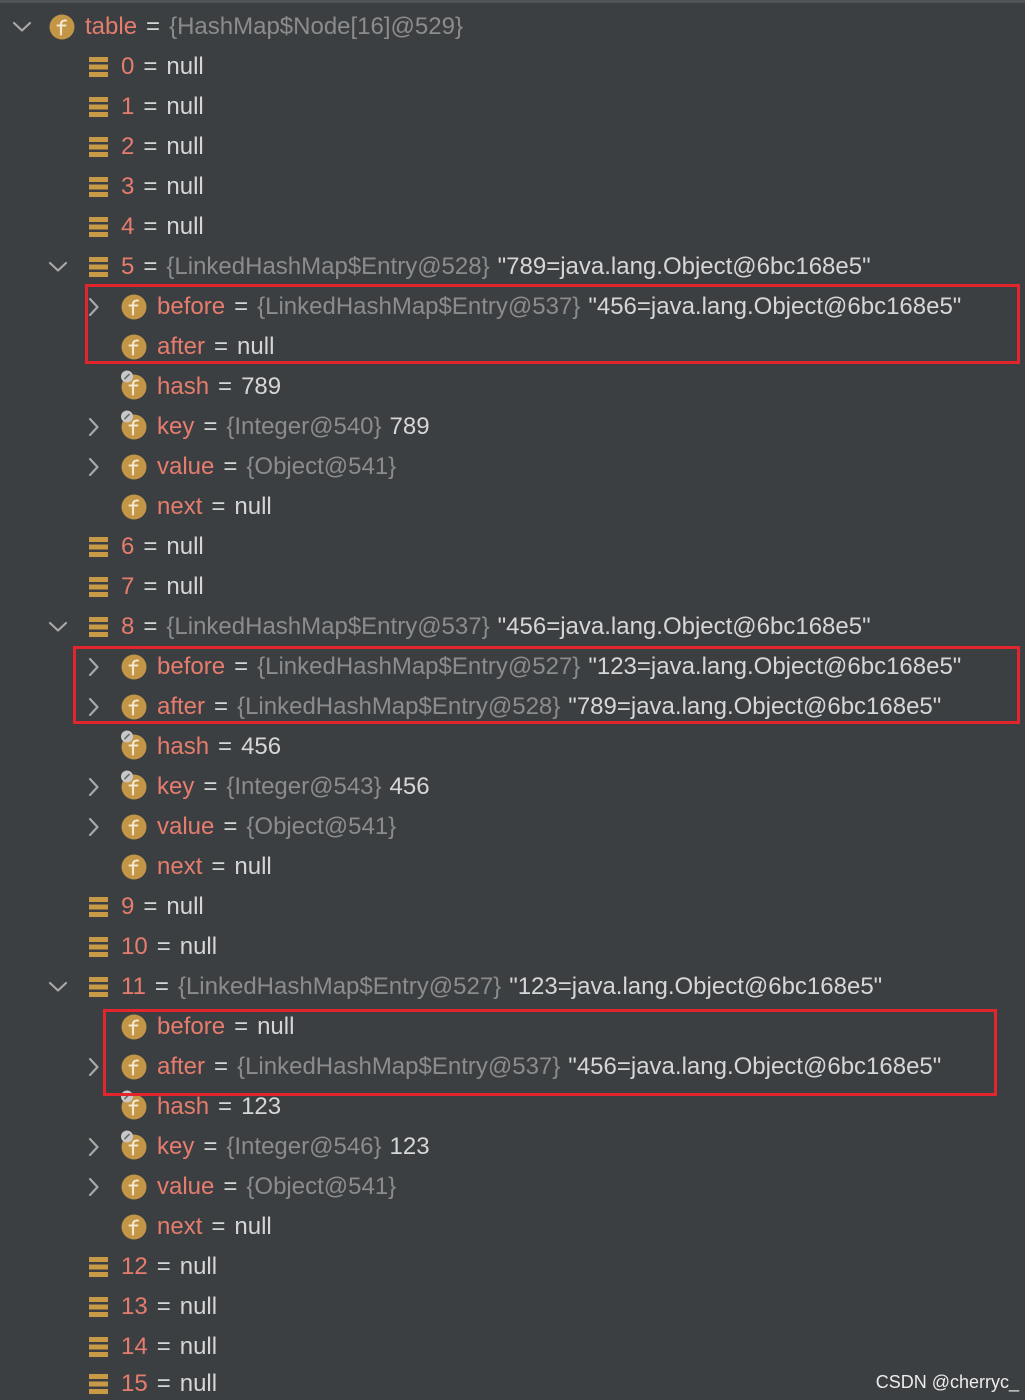  What do you see at coordinates (947, 1382) in the screenshot?
I see `watermark: CSDN @cherryc_` at bounding box center [947, 1382].